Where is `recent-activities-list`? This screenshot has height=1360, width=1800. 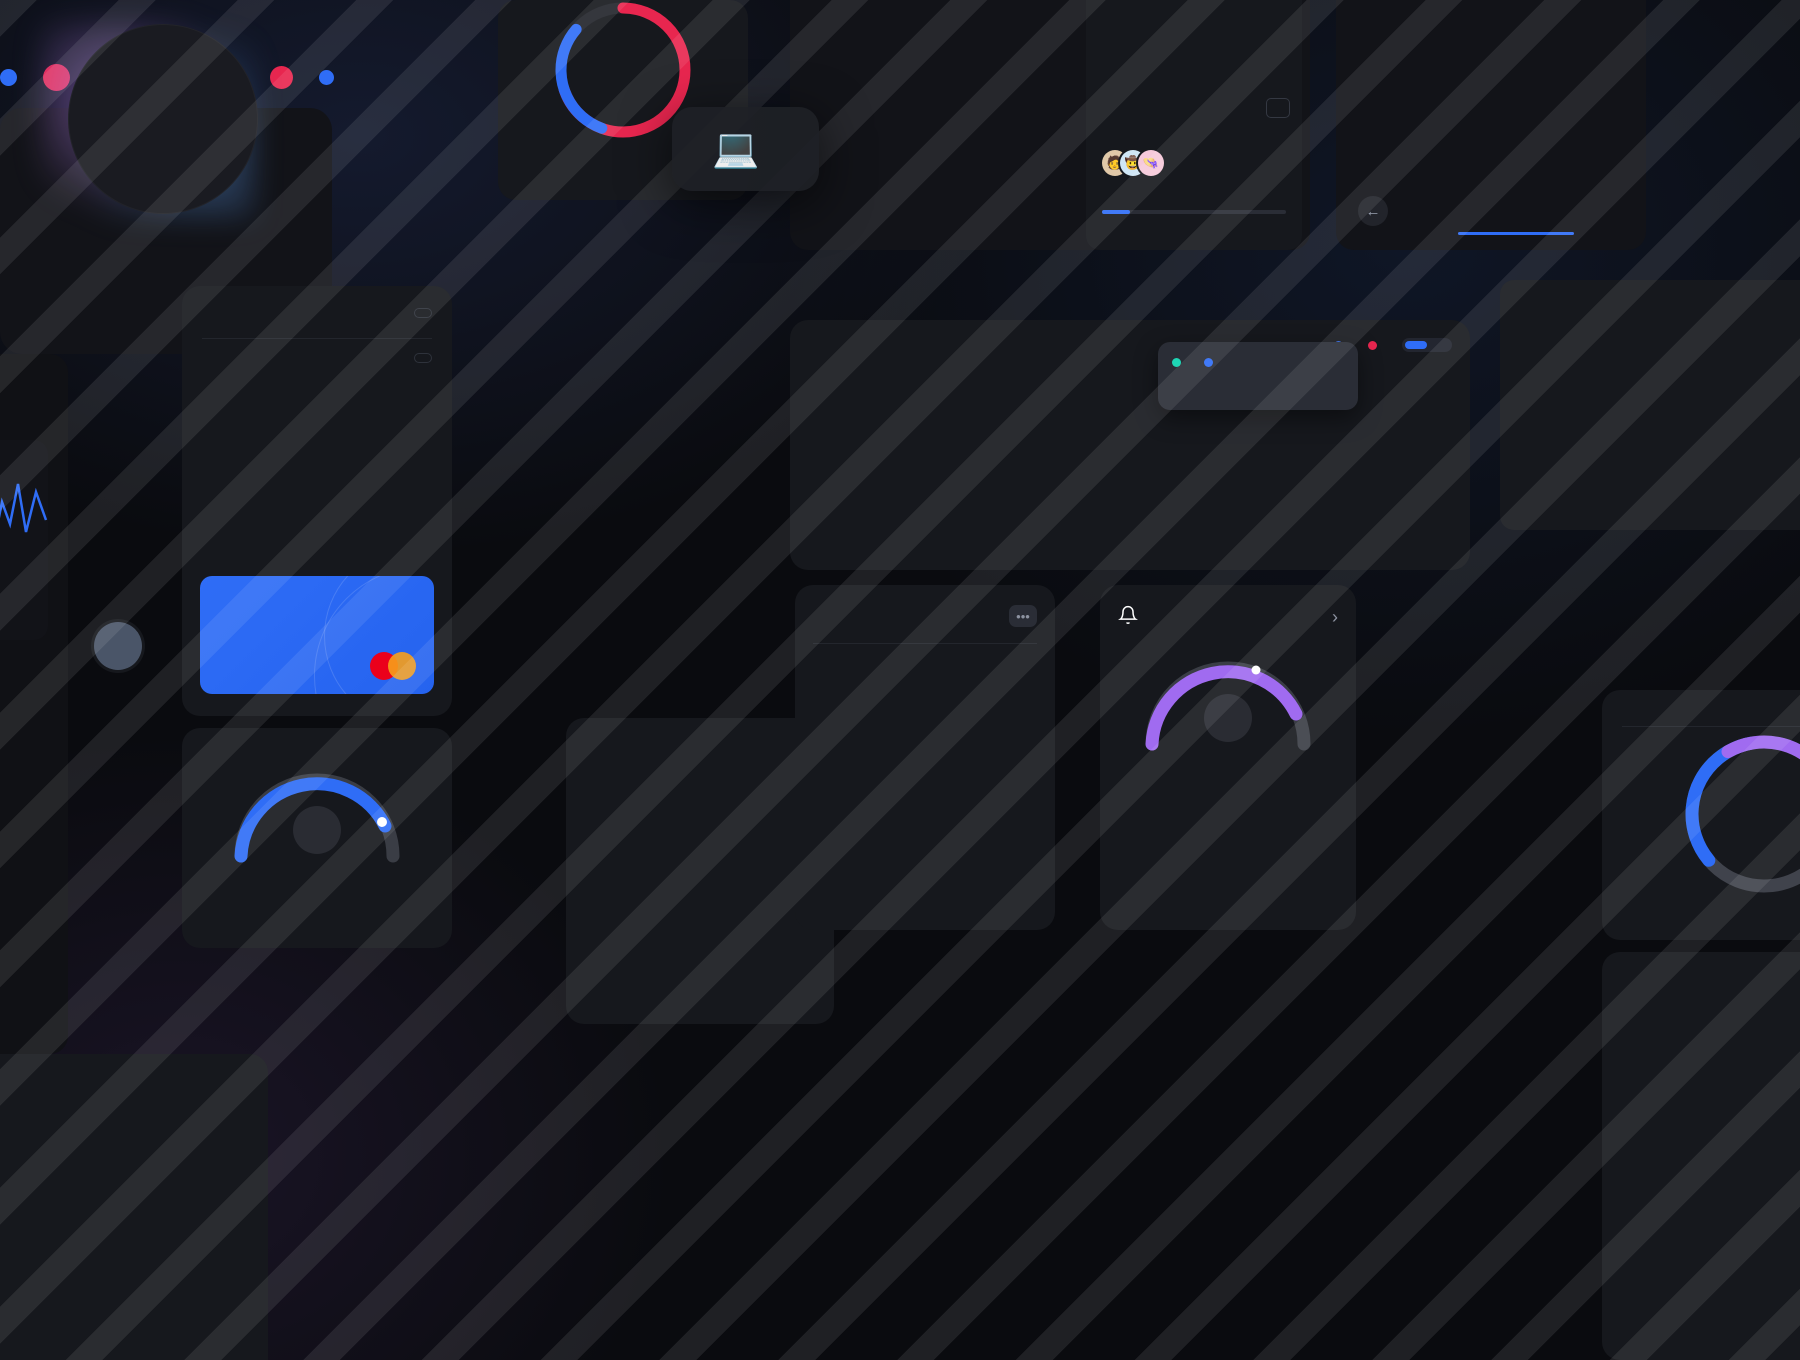 recent-activities-list is located at coordinates (134, 1095).